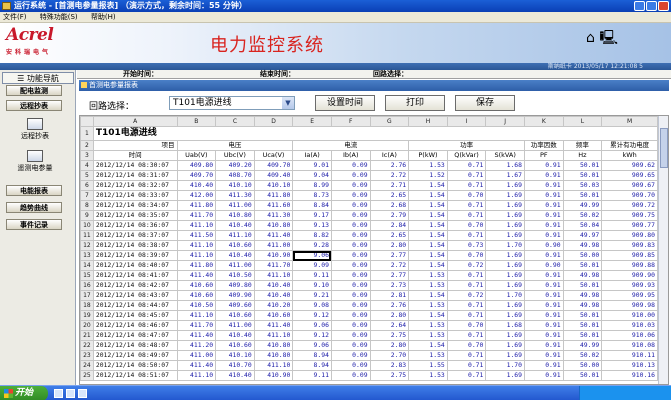  What do you see at coordinates (466, 255) in the screenshot?
I see `data-cell: 0.70` at bounding box center [466, 255].